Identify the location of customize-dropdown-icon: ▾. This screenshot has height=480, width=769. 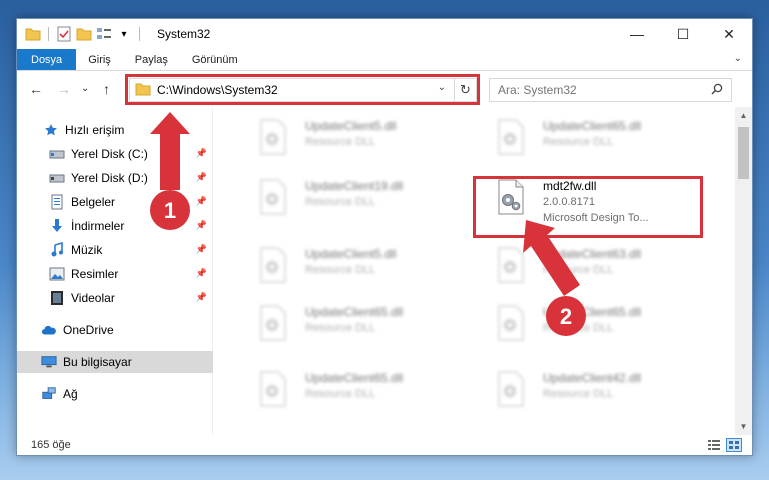
(124, 34).